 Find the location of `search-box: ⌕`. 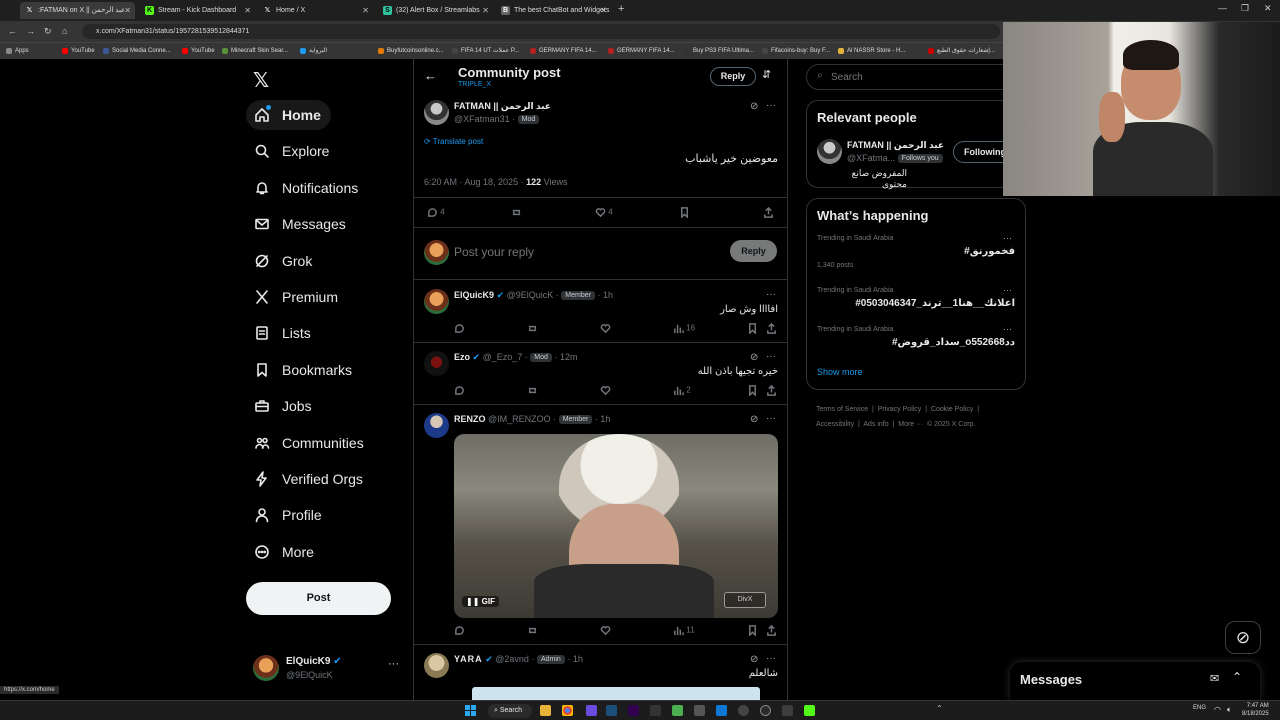

search-box: ⌕ is located at coordinates (916, 77).